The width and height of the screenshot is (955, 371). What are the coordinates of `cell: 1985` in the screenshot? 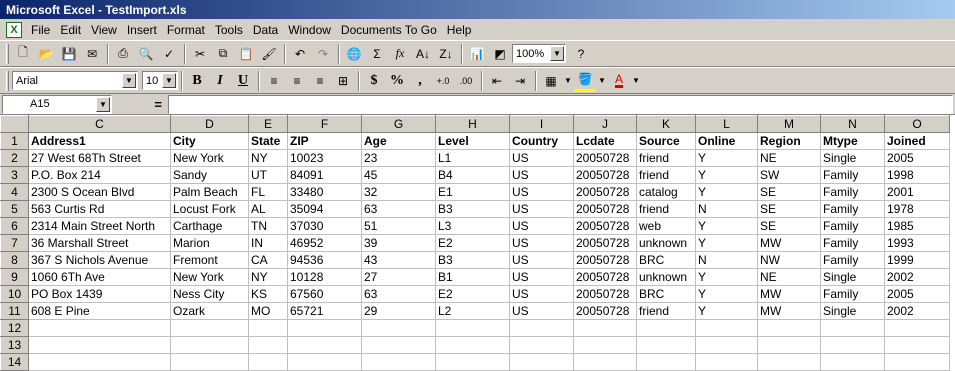 It's located at (917, 226).